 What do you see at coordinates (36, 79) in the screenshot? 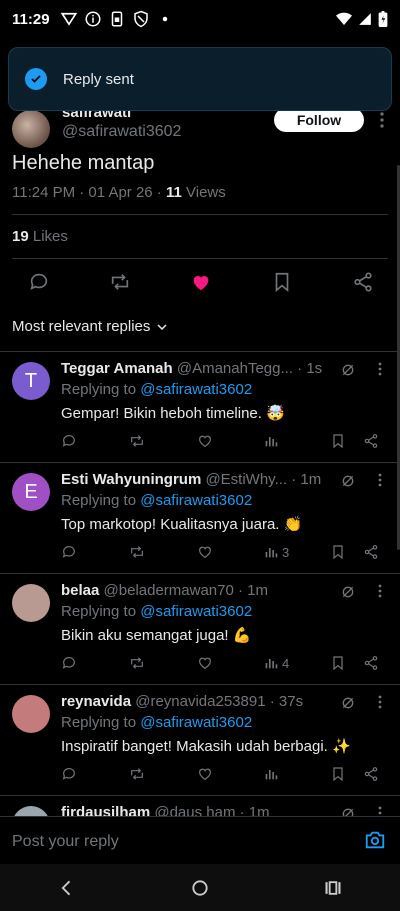
I see `check-circle-icon` at bounding box center [36, 79].